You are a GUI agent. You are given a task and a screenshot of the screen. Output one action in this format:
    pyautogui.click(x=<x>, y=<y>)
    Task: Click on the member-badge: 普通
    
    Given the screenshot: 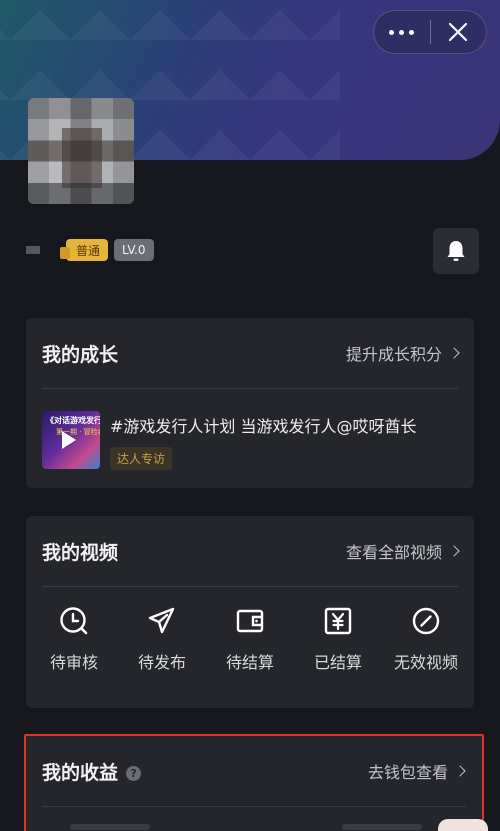 What is the action you would take?
    pyautogui.click(x=84, y=250)
    